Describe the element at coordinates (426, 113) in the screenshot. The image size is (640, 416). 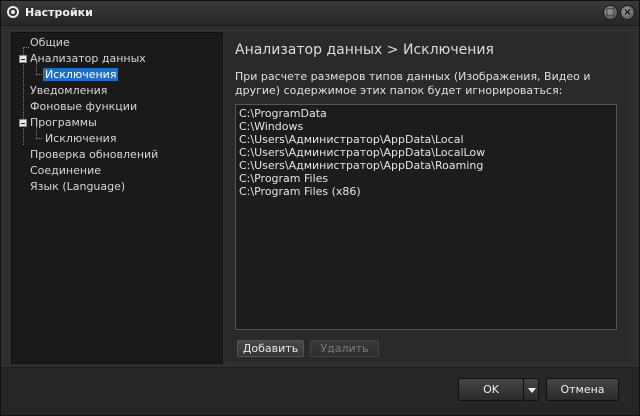
I see `list-item: C:\ProgramData` at that location.